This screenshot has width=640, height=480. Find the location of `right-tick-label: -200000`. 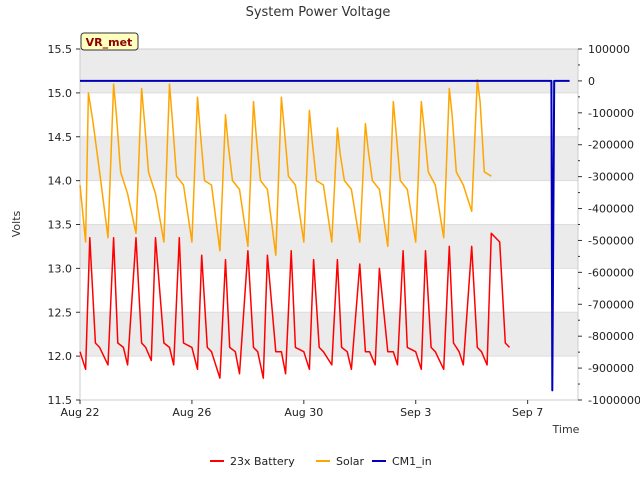

right-tick-label: -200000 is located at coordinates (611, 145).